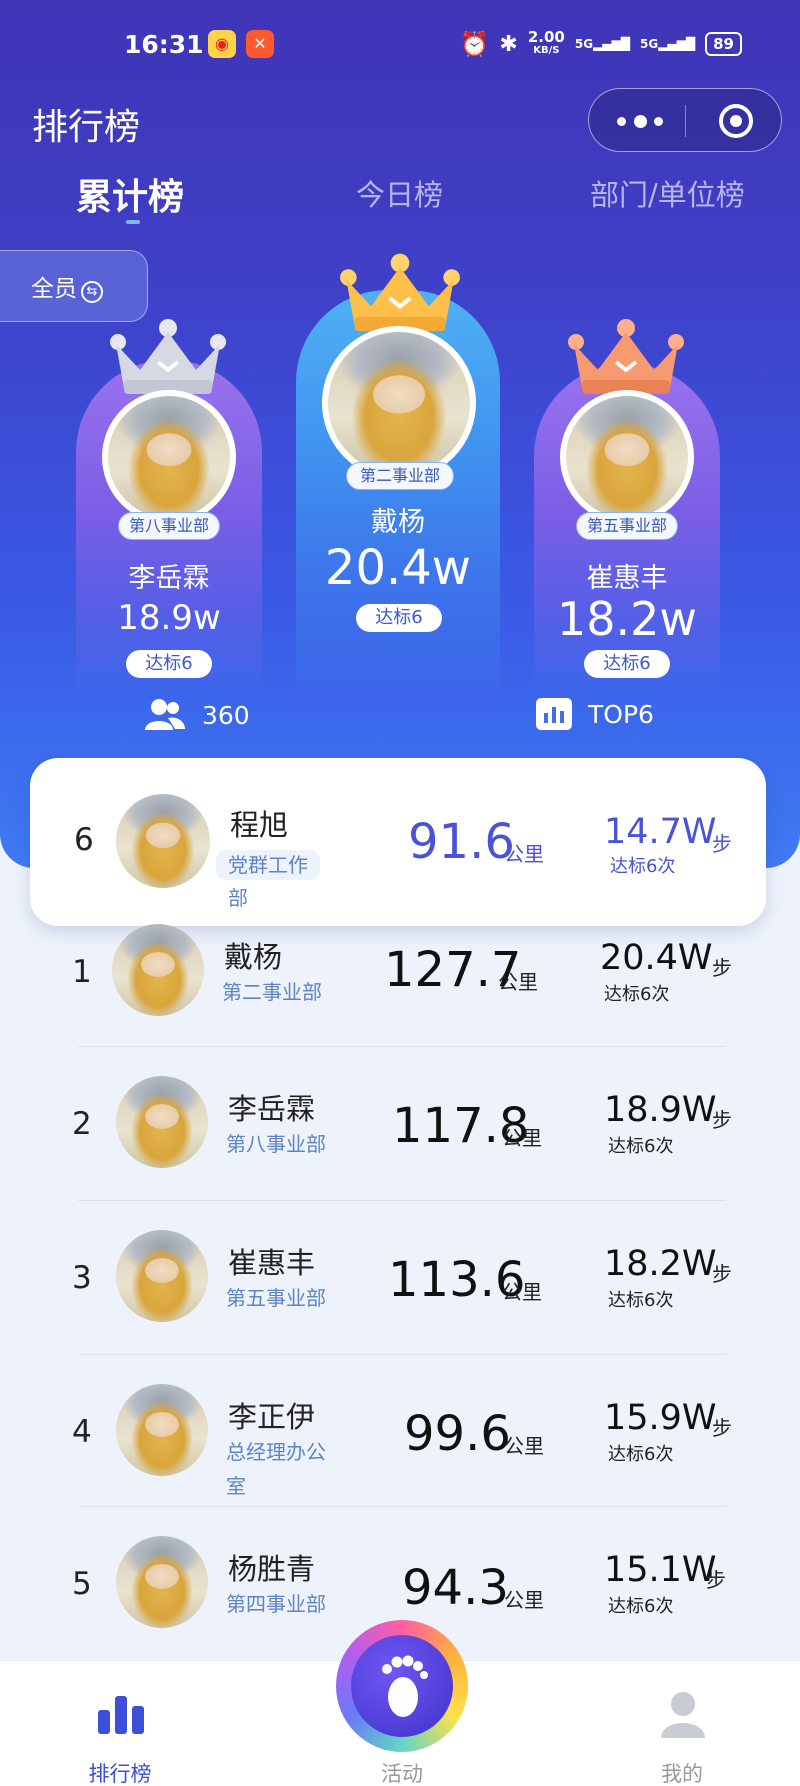 Image resolution: width=800 pixels, height=1786 pixels. Describe the element at coordinates (656, 958) in the screenshot. I see `steps-value: 20.4W` at that location.